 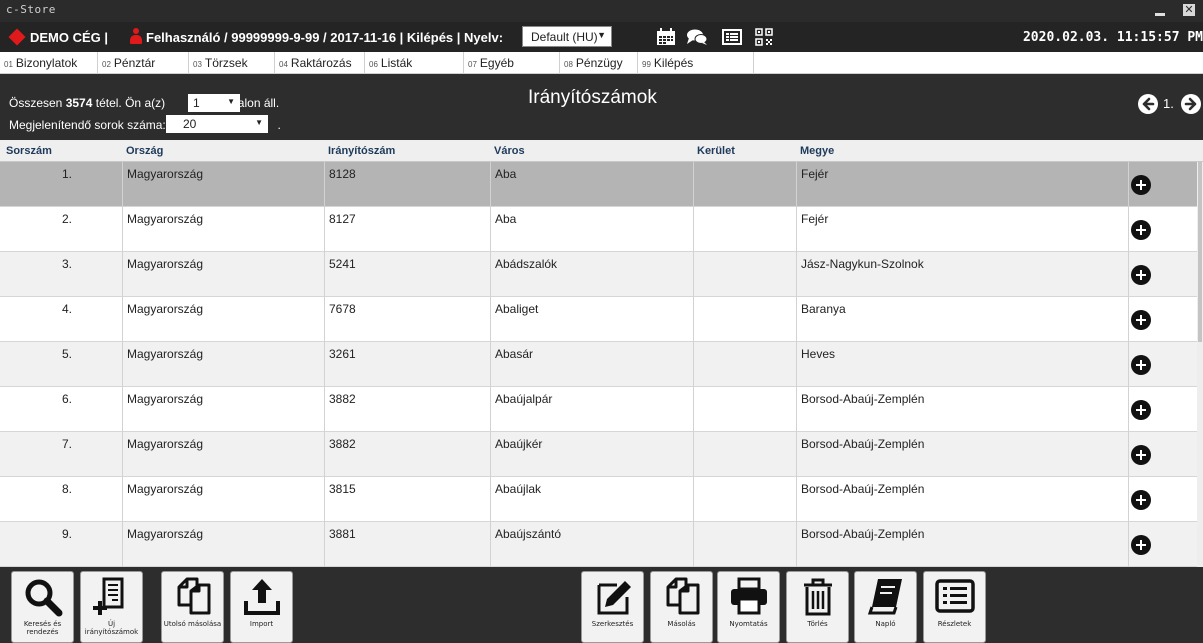 I want to click on cell-varos: Abádszalók, so click(x=591, y=274).